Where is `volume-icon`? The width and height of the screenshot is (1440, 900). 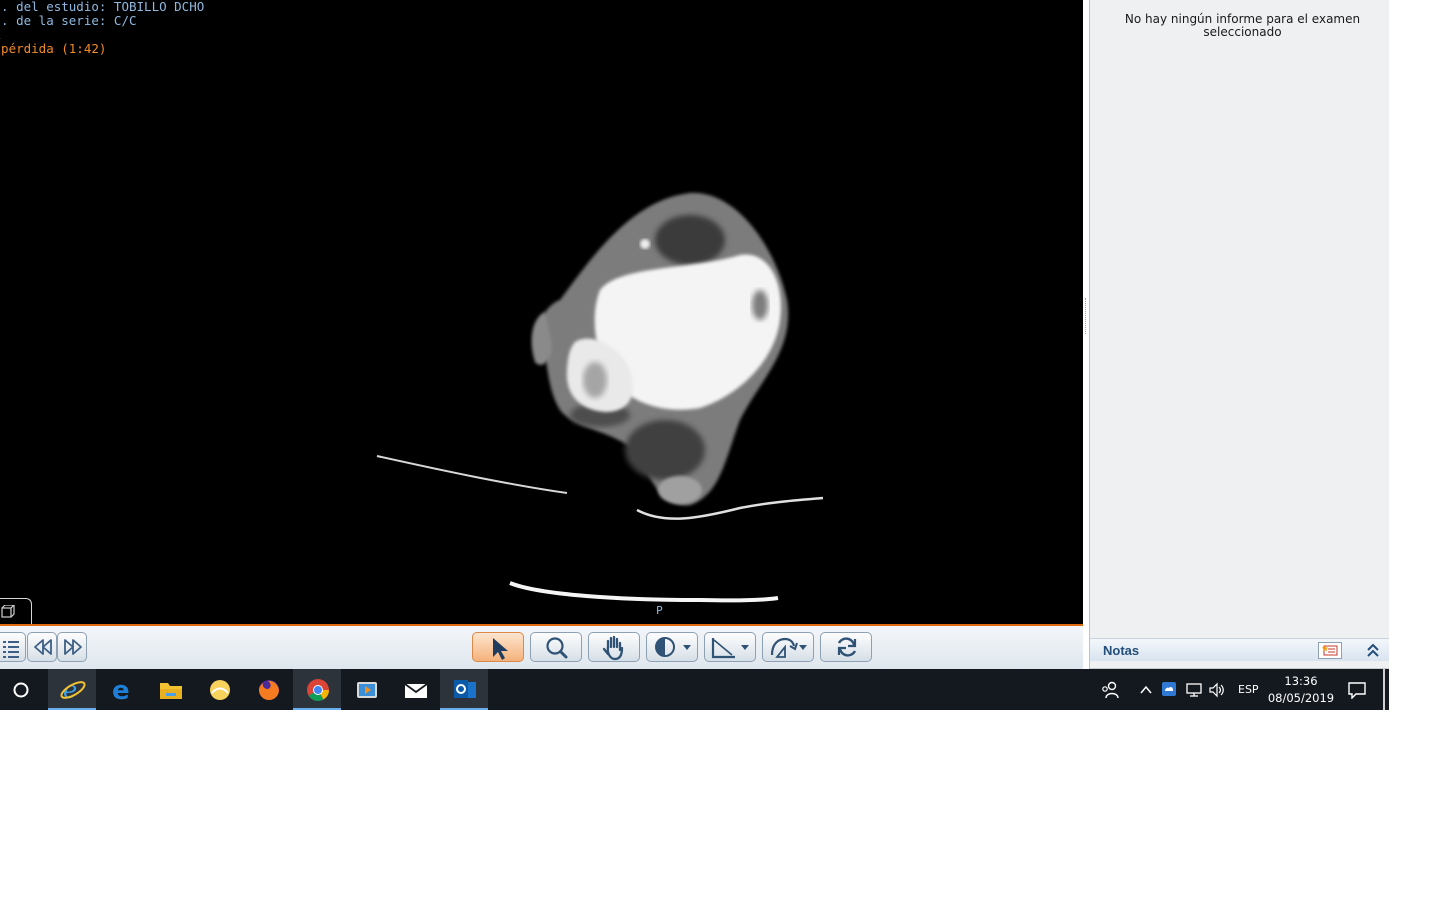 volume-icon is located at coordinates (1217, 690).